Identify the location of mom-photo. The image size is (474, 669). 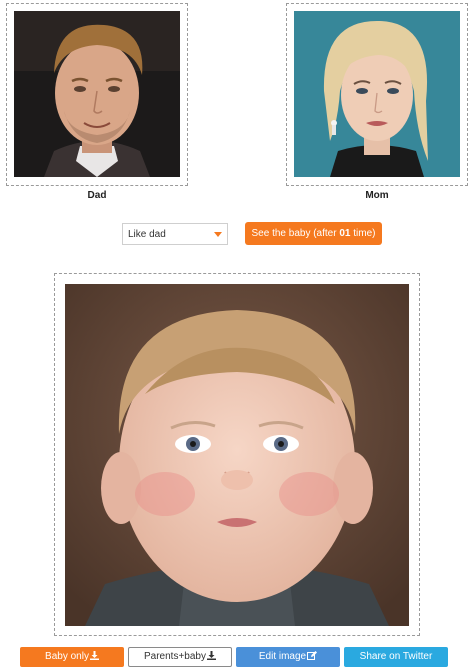
(377, 94).